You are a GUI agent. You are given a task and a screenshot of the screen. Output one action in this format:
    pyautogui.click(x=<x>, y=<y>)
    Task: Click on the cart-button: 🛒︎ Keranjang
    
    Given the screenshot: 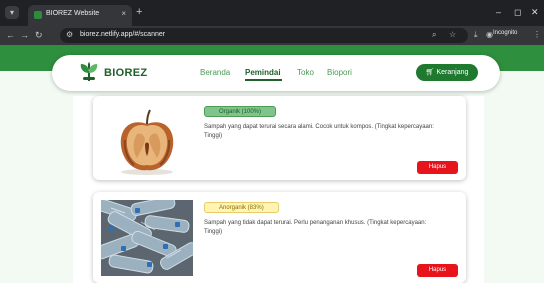 What is the action you would take?
    pyautogui.click(x=447, y=72)
    